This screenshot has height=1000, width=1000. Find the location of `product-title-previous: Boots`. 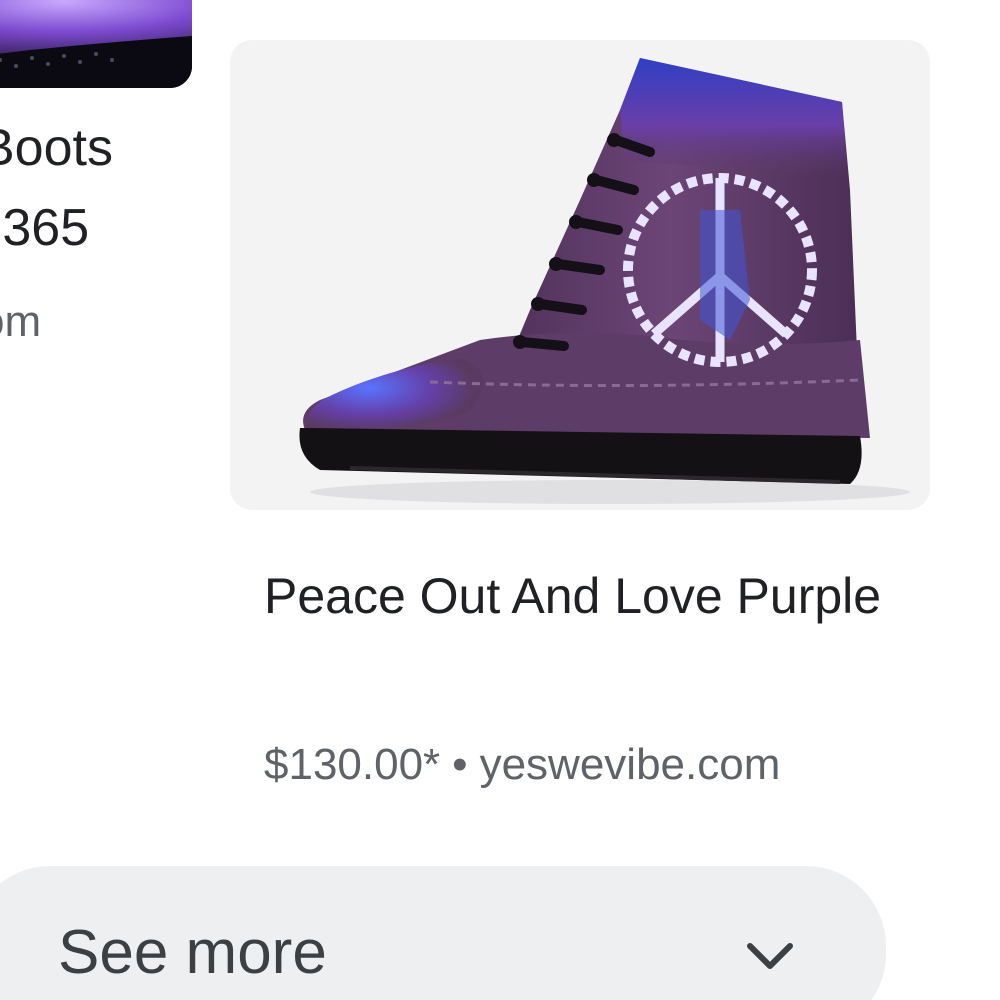

product-title-previous: Boots is located at coordinates (56, 148).